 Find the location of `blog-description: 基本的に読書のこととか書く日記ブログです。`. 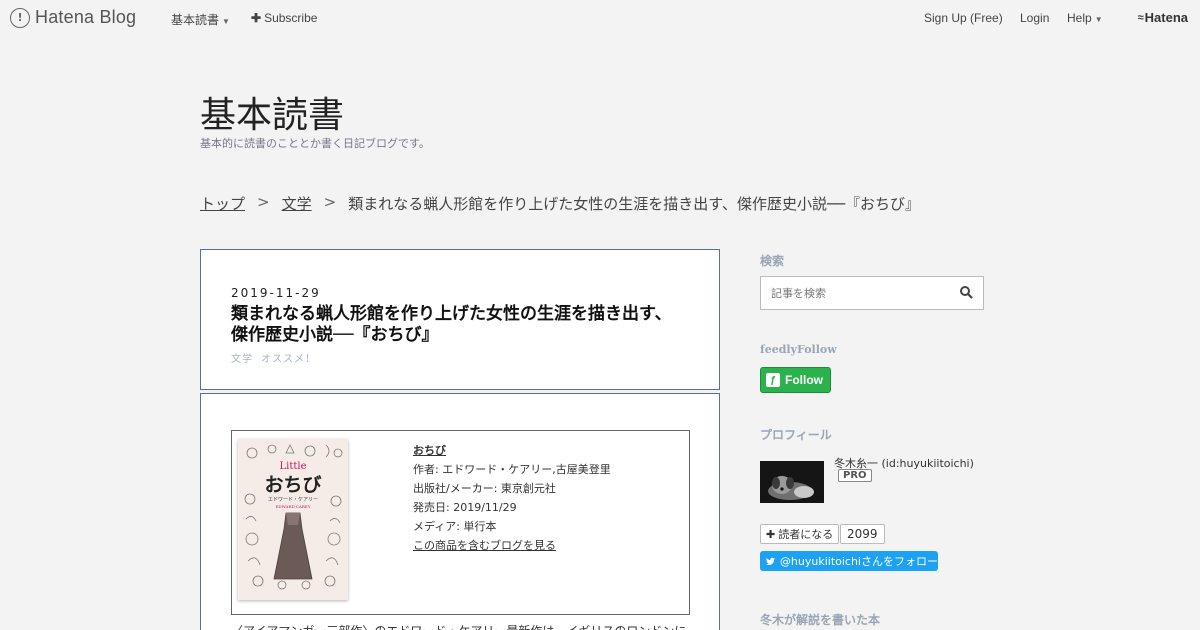

blog-description: 基本的に読書のこととか書く日記ブログです。 is located at coordinates (315, 143).